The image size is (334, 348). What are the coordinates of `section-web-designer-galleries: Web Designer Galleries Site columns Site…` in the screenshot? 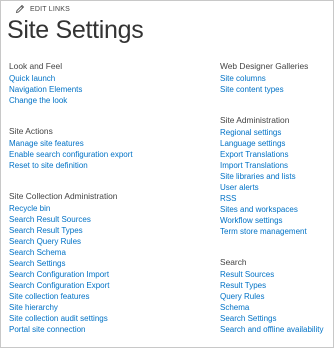 It's located at (276, 78).